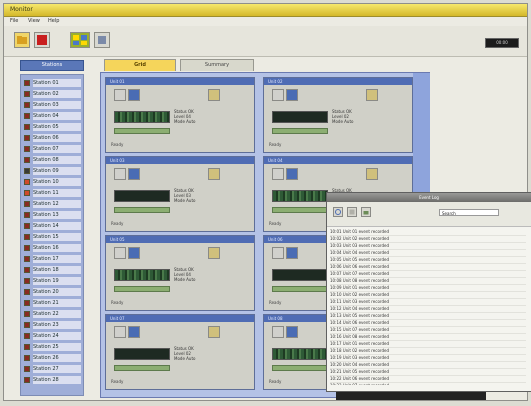  Describe the element at coordinates (428, 239) in the screenshot. I see `log-row: 10:02 Unit 02 event recorded` at that location.